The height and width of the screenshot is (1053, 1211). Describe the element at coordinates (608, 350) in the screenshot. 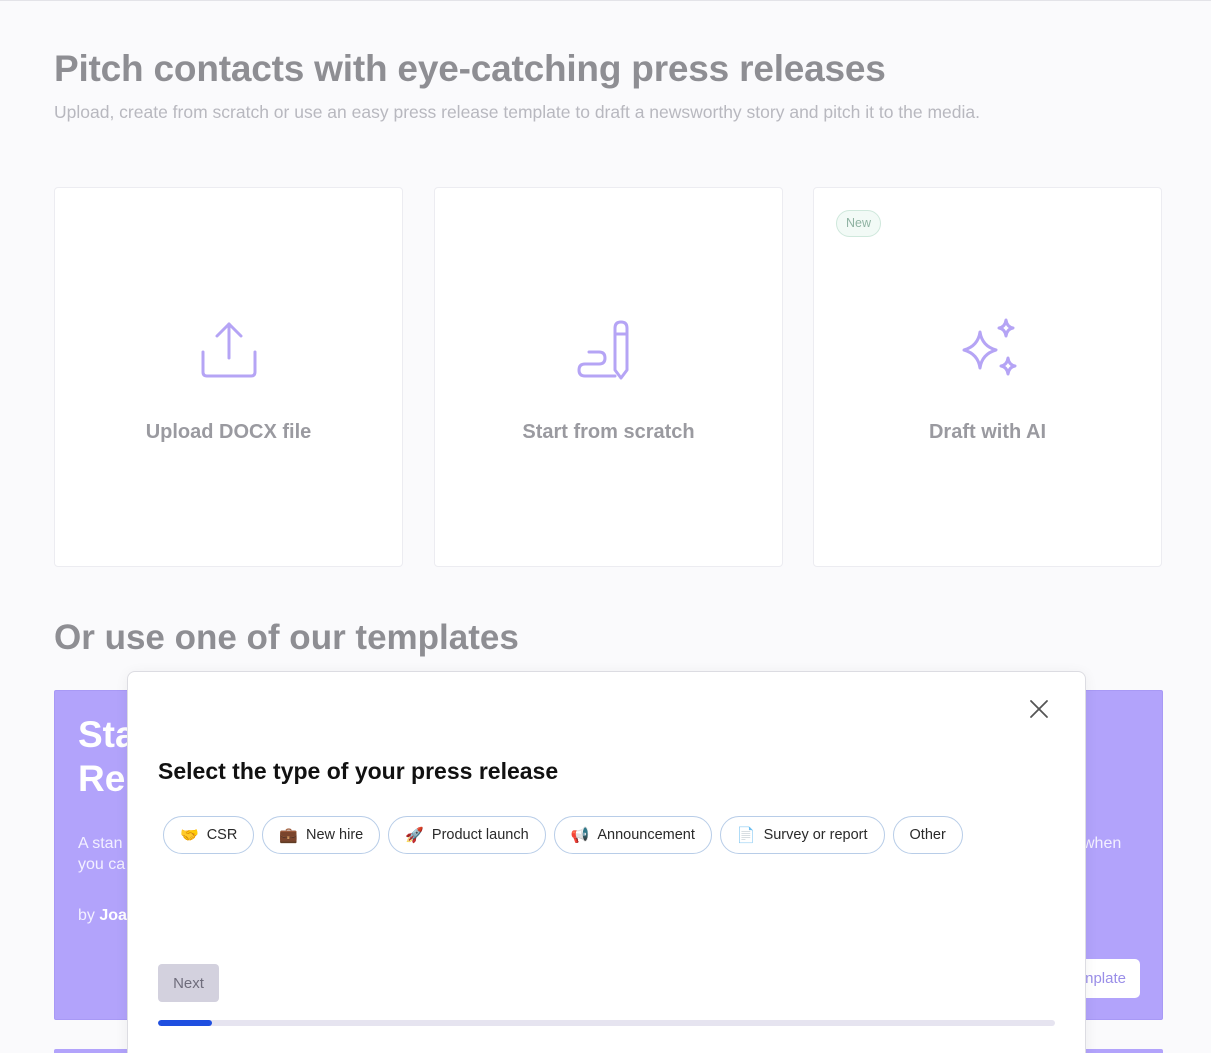

I see `pen-icon` at that location.